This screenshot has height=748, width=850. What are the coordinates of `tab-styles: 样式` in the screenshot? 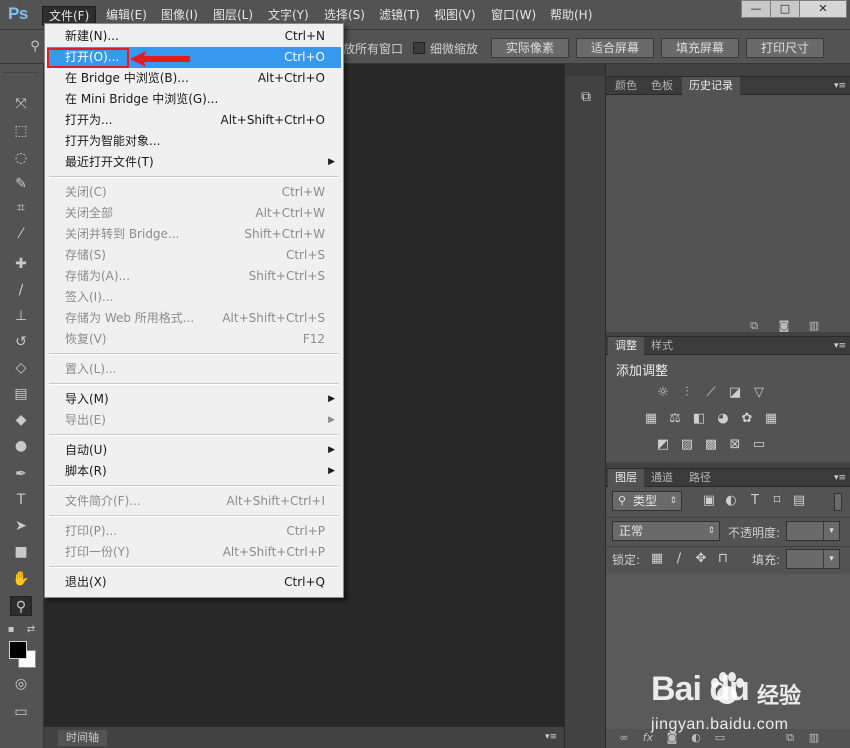 It's located at (662, 346).